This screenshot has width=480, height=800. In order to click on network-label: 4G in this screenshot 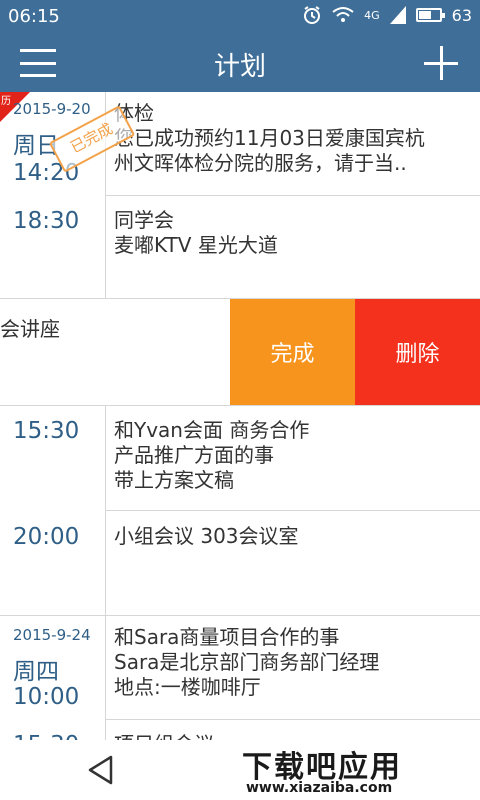, I will do `click(372, 15)`.